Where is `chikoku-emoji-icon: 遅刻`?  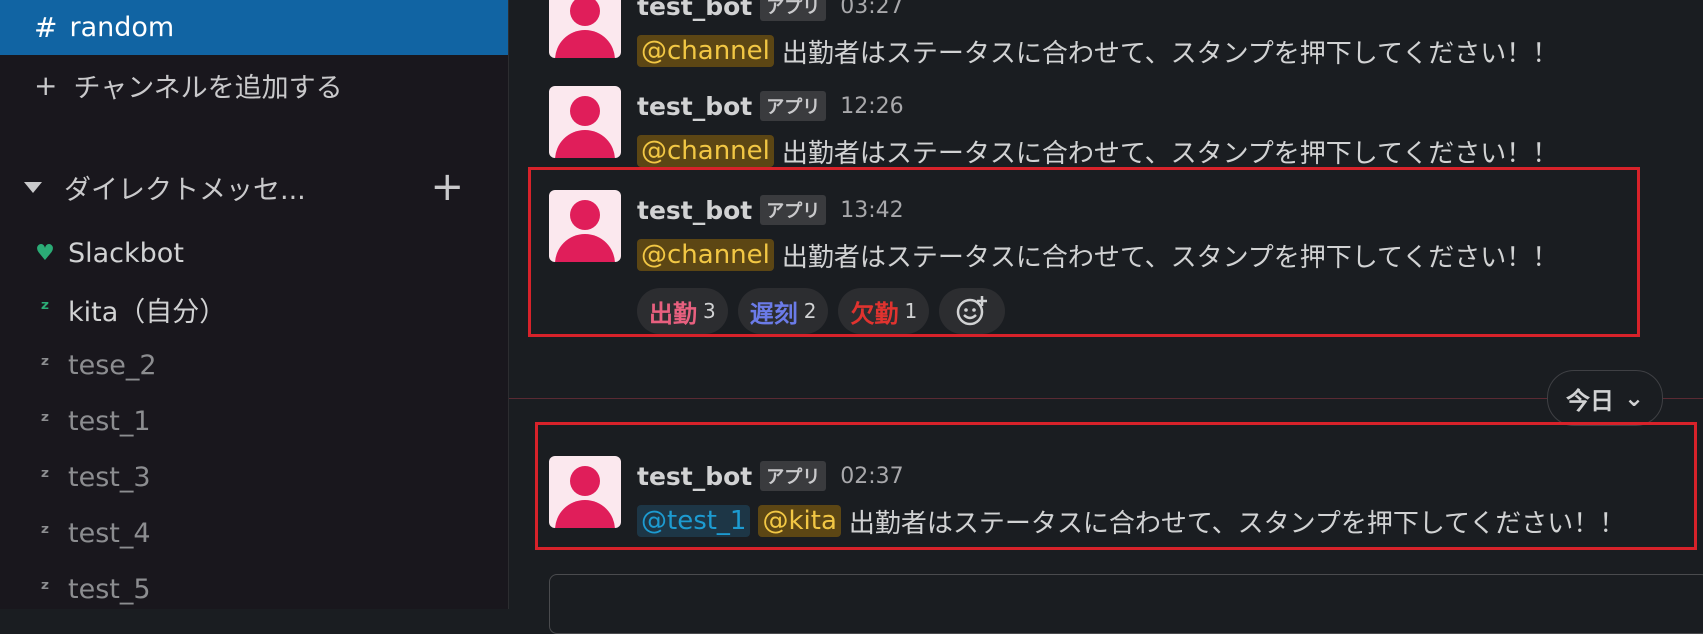 chikoku-emoji-icon: 遅刻 is located at coordinates (773, 313).